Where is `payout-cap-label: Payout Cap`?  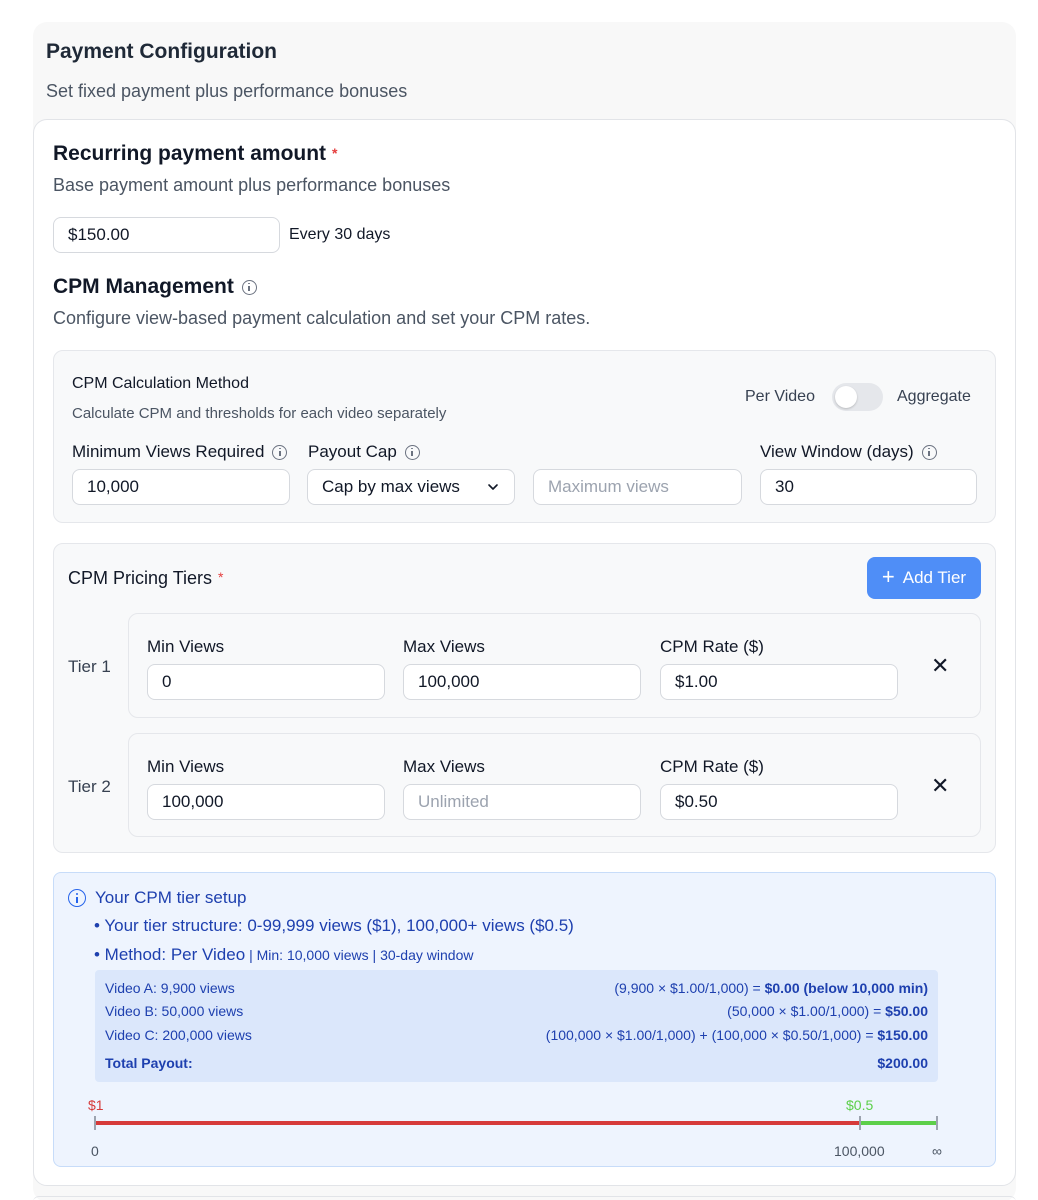 payout-cap-label: Payout Cap is located at coordinates (364, 452).